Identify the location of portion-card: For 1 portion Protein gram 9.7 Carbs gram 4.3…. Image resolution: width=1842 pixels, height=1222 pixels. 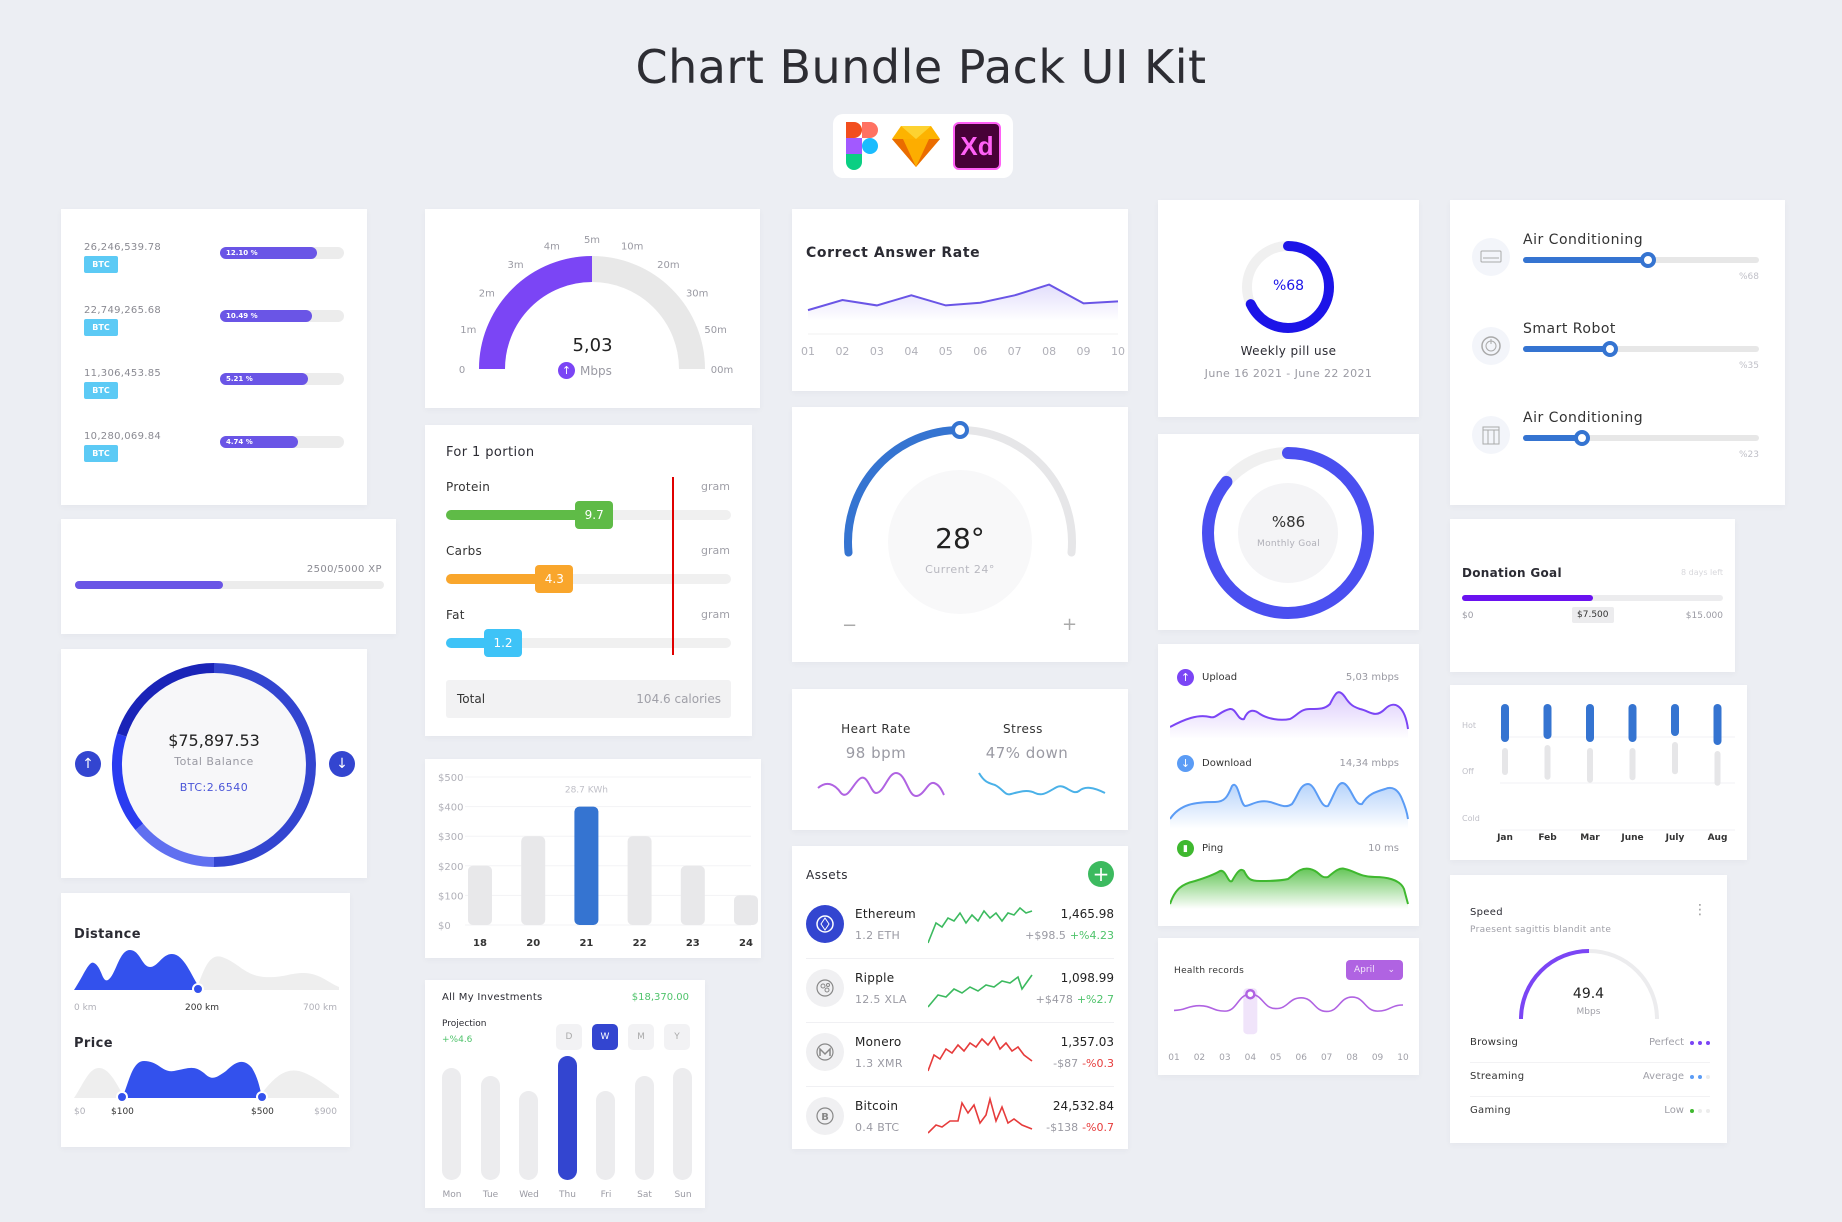
(588, 580).